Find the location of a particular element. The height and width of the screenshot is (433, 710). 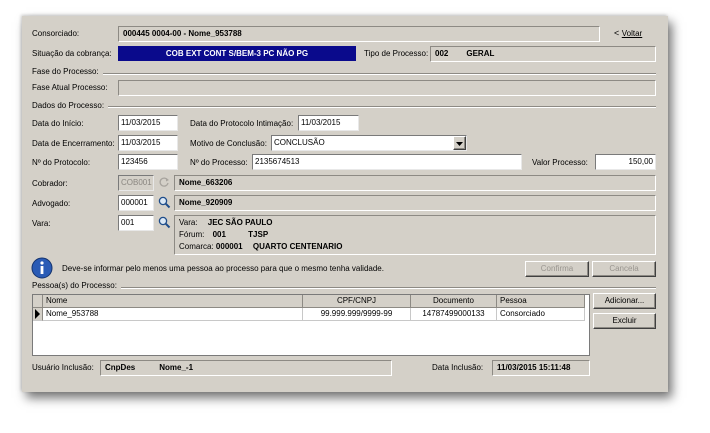

cell-nome: Nome_953788 is located at coordinates (173, 314).